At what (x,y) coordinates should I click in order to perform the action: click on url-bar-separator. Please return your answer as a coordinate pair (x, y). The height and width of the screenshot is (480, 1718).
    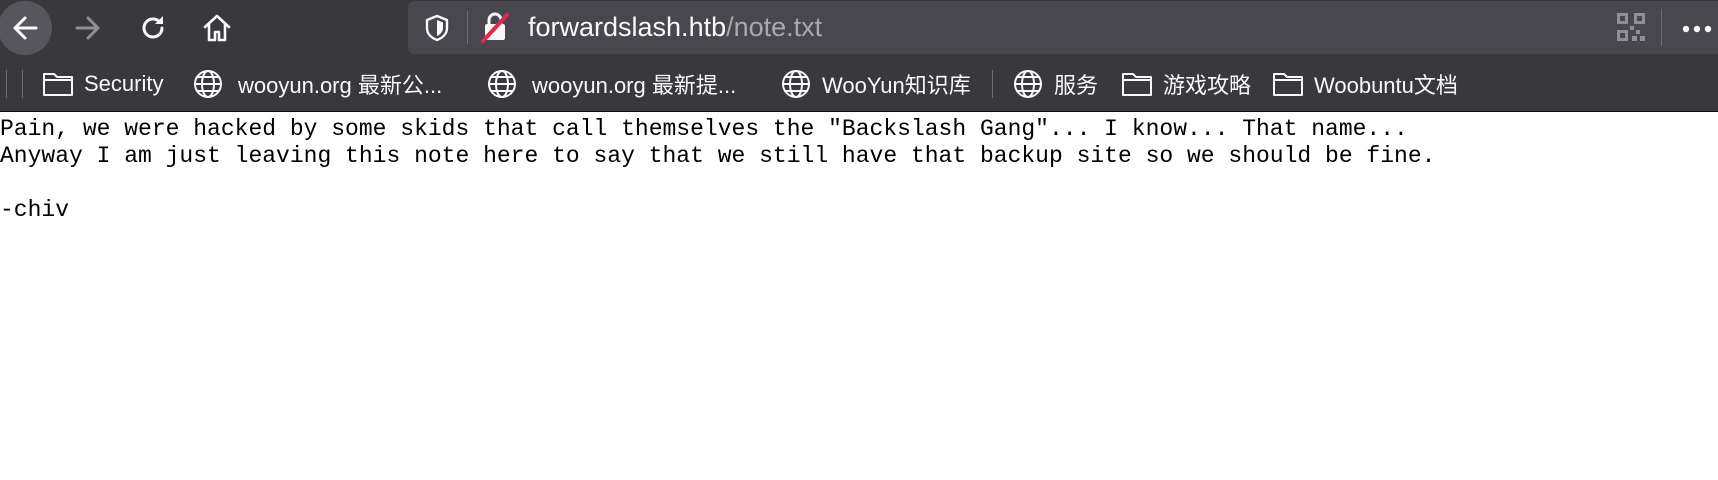
    Looking at the image, I should click on (467, 27).